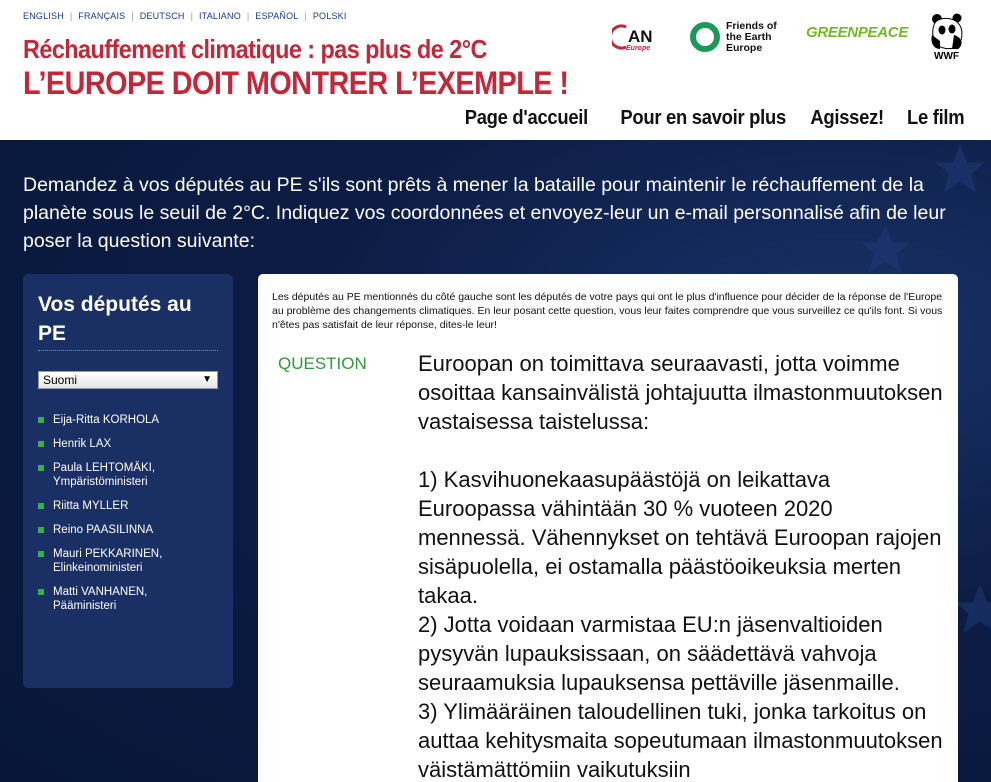 This screenshot has height=782, width=991. I want to click on mep-name: Paula LEHTOMÄKI,, so click(104, 468).